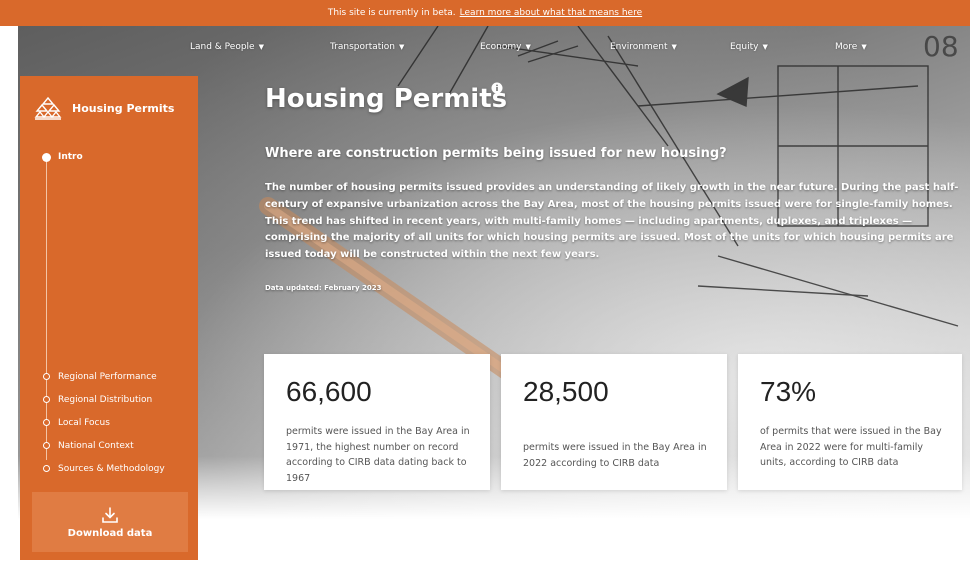 The height and width of the screenshot is (575, 970). I want to click on sidebar-item-regional-distribution: Regional Distribution, so click(105, 400).